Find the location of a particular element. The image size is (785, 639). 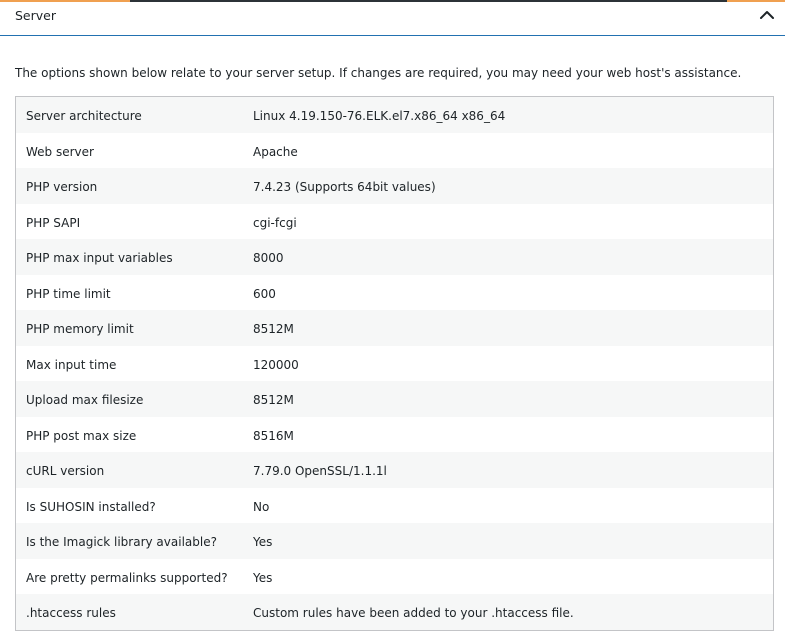

row-label: PHP post max size is located at coordinates (81, 435).